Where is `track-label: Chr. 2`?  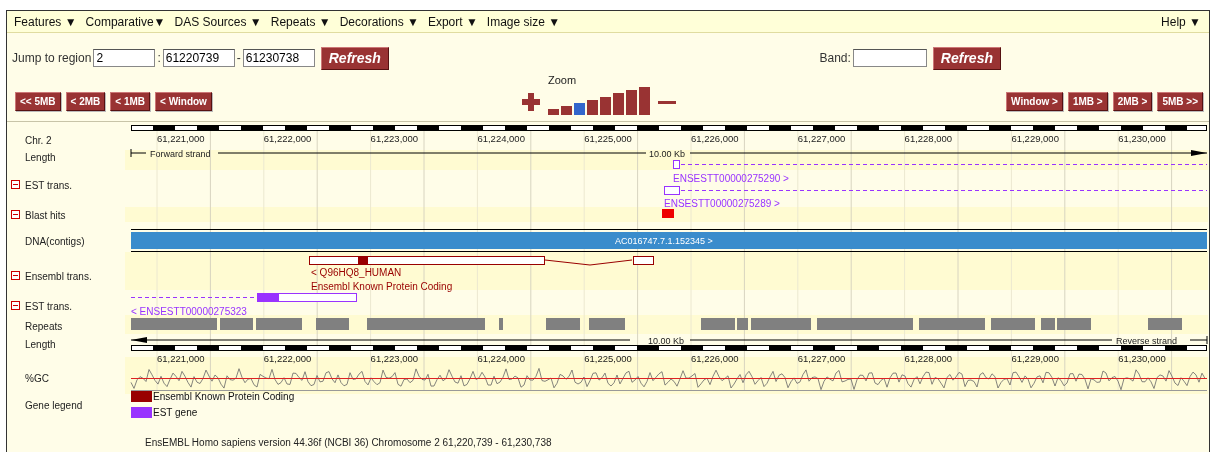
track-label: Chr. 2 is located at coordinates (38, 140).